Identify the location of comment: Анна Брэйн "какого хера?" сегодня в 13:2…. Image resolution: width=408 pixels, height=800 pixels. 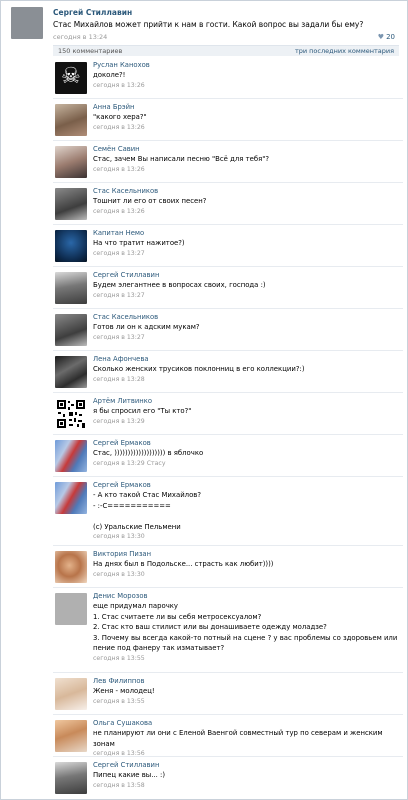
(228, 120).